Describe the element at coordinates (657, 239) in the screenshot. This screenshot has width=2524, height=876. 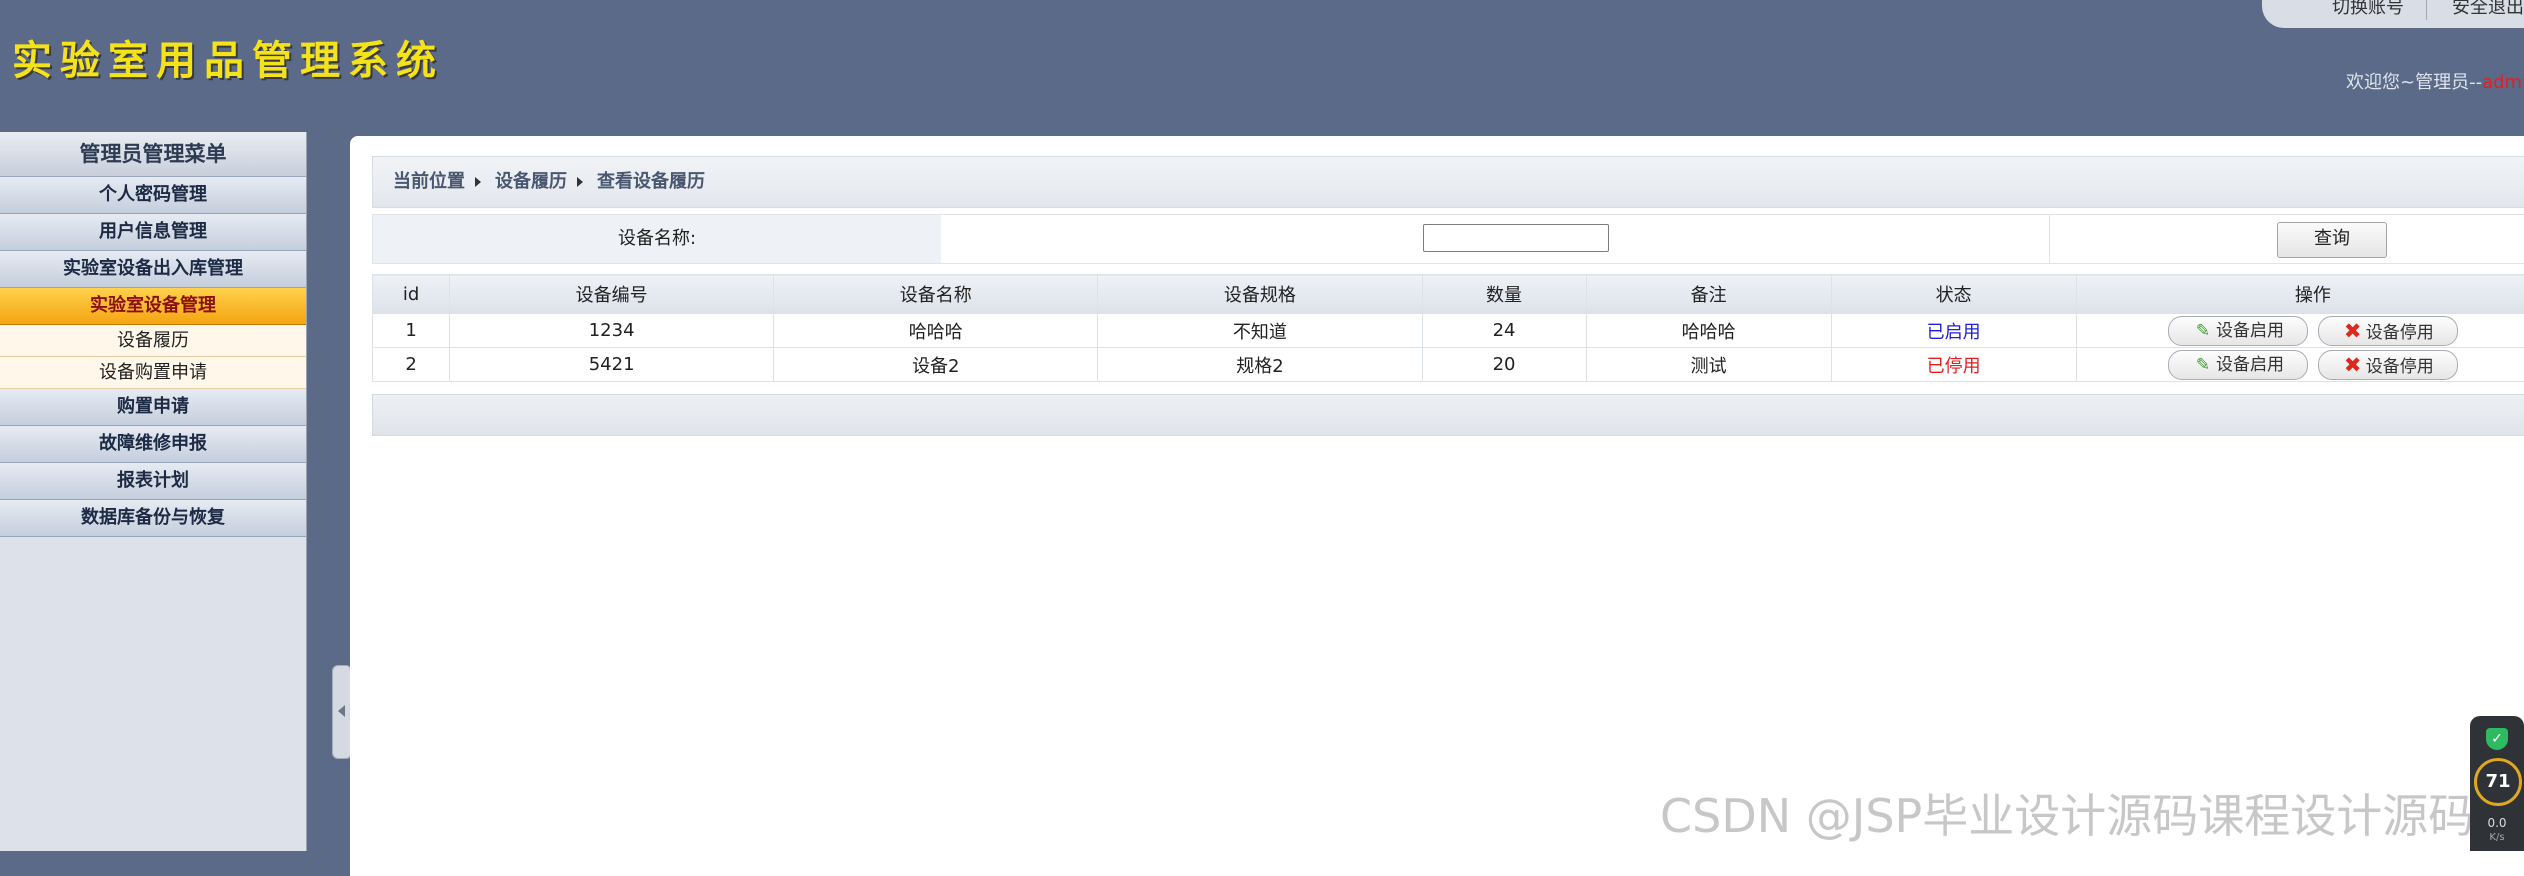
I see `search-label: 设备名称:` at that location.